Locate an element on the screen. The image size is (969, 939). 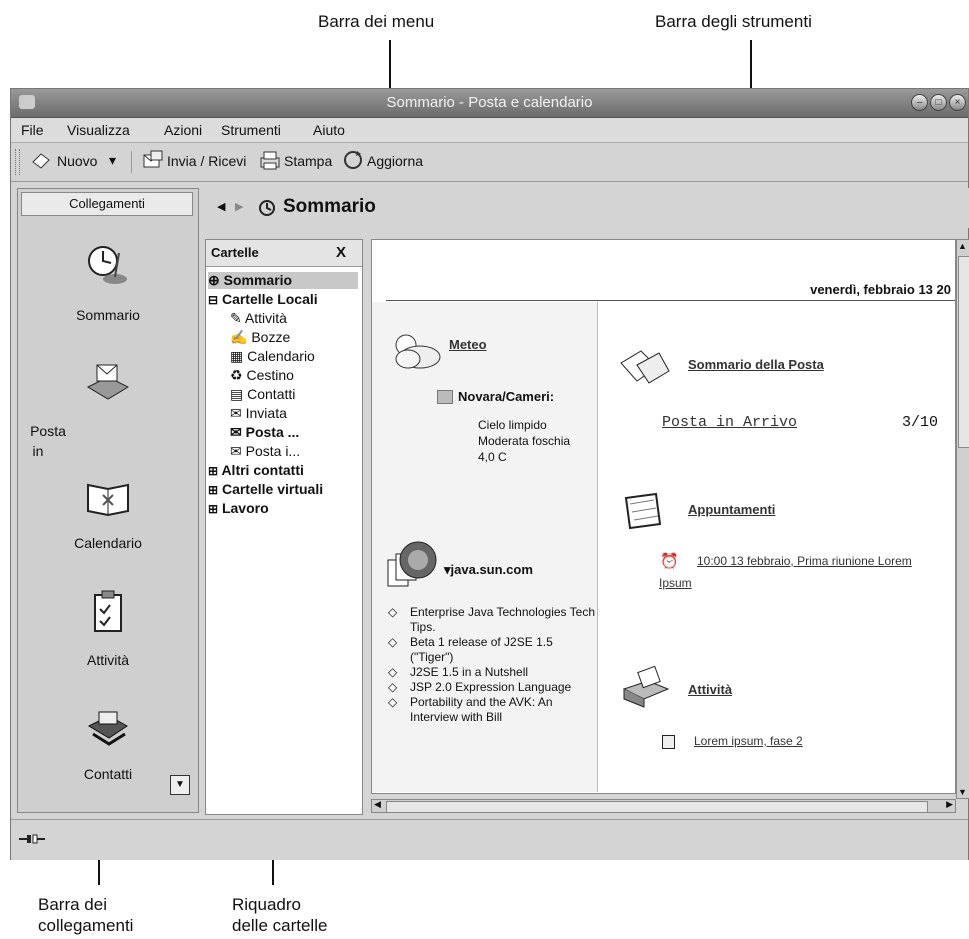
horizontal-scrollbar: ◀ ▶ is located at coordinates (663, 806).